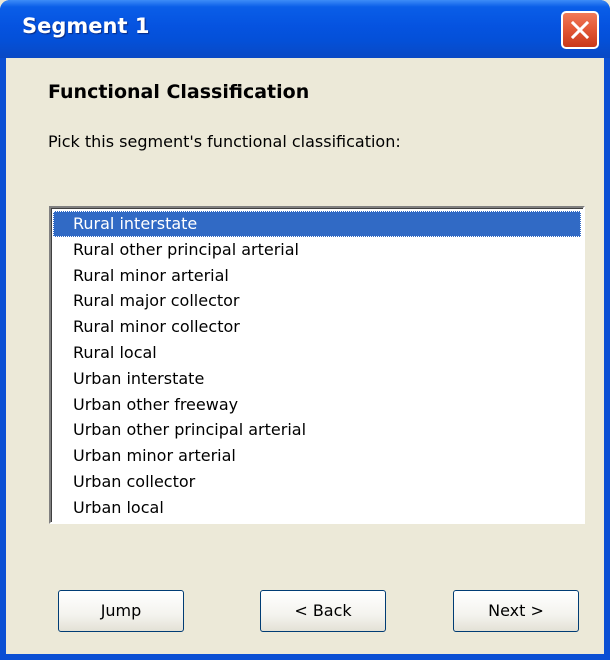 The height and width of the screenshot is (660, 610). Describe the element at coordinates (317, 405) in the screenshot. I see `list-item-urban-other-freeway: Urban other freeway` at that location.